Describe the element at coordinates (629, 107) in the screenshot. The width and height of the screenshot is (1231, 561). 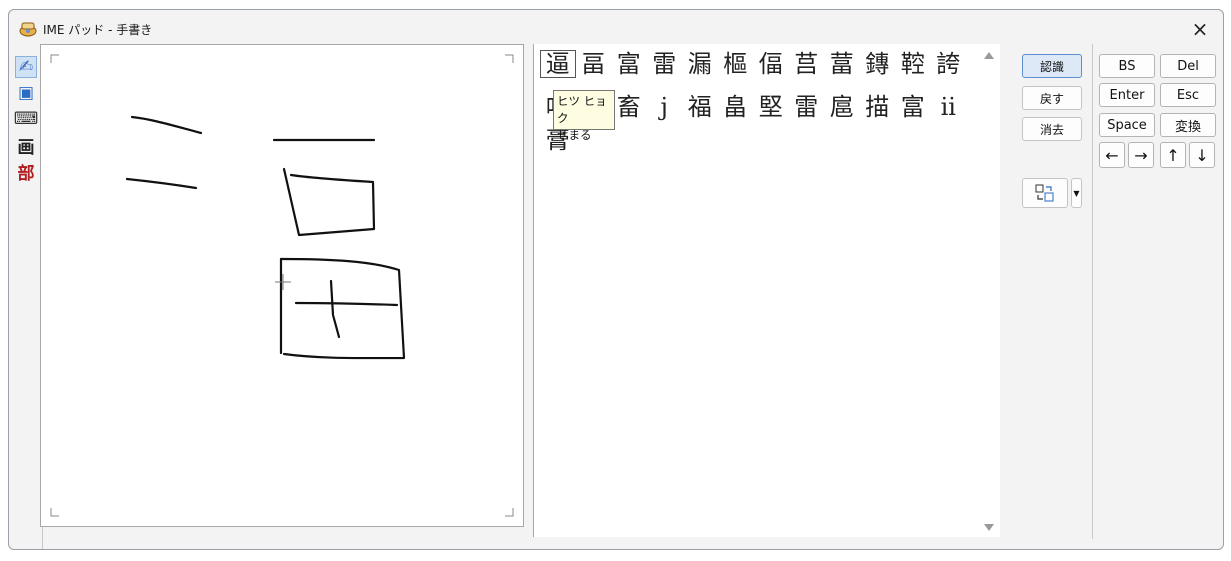
I see `candidate-char: 畜` at that location.